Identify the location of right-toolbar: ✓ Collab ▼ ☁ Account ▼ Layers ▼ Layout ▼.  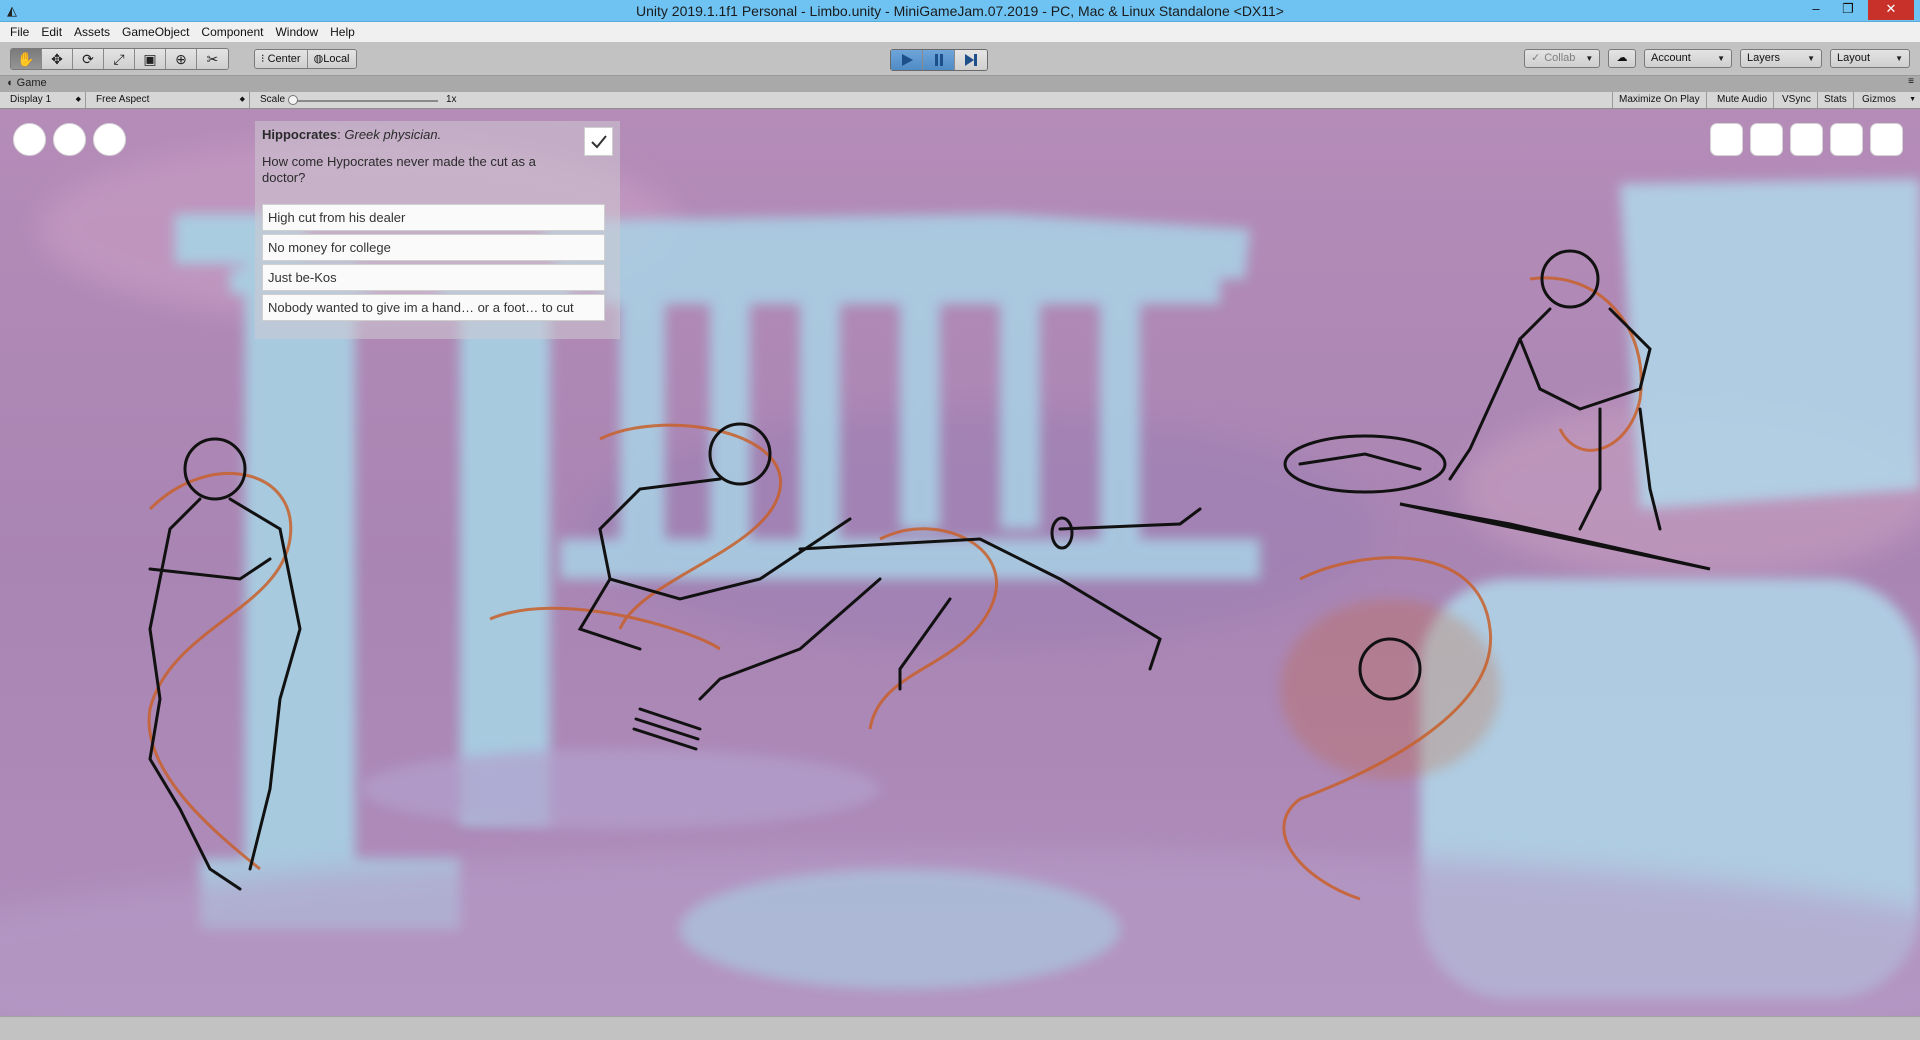
(1717, 59).